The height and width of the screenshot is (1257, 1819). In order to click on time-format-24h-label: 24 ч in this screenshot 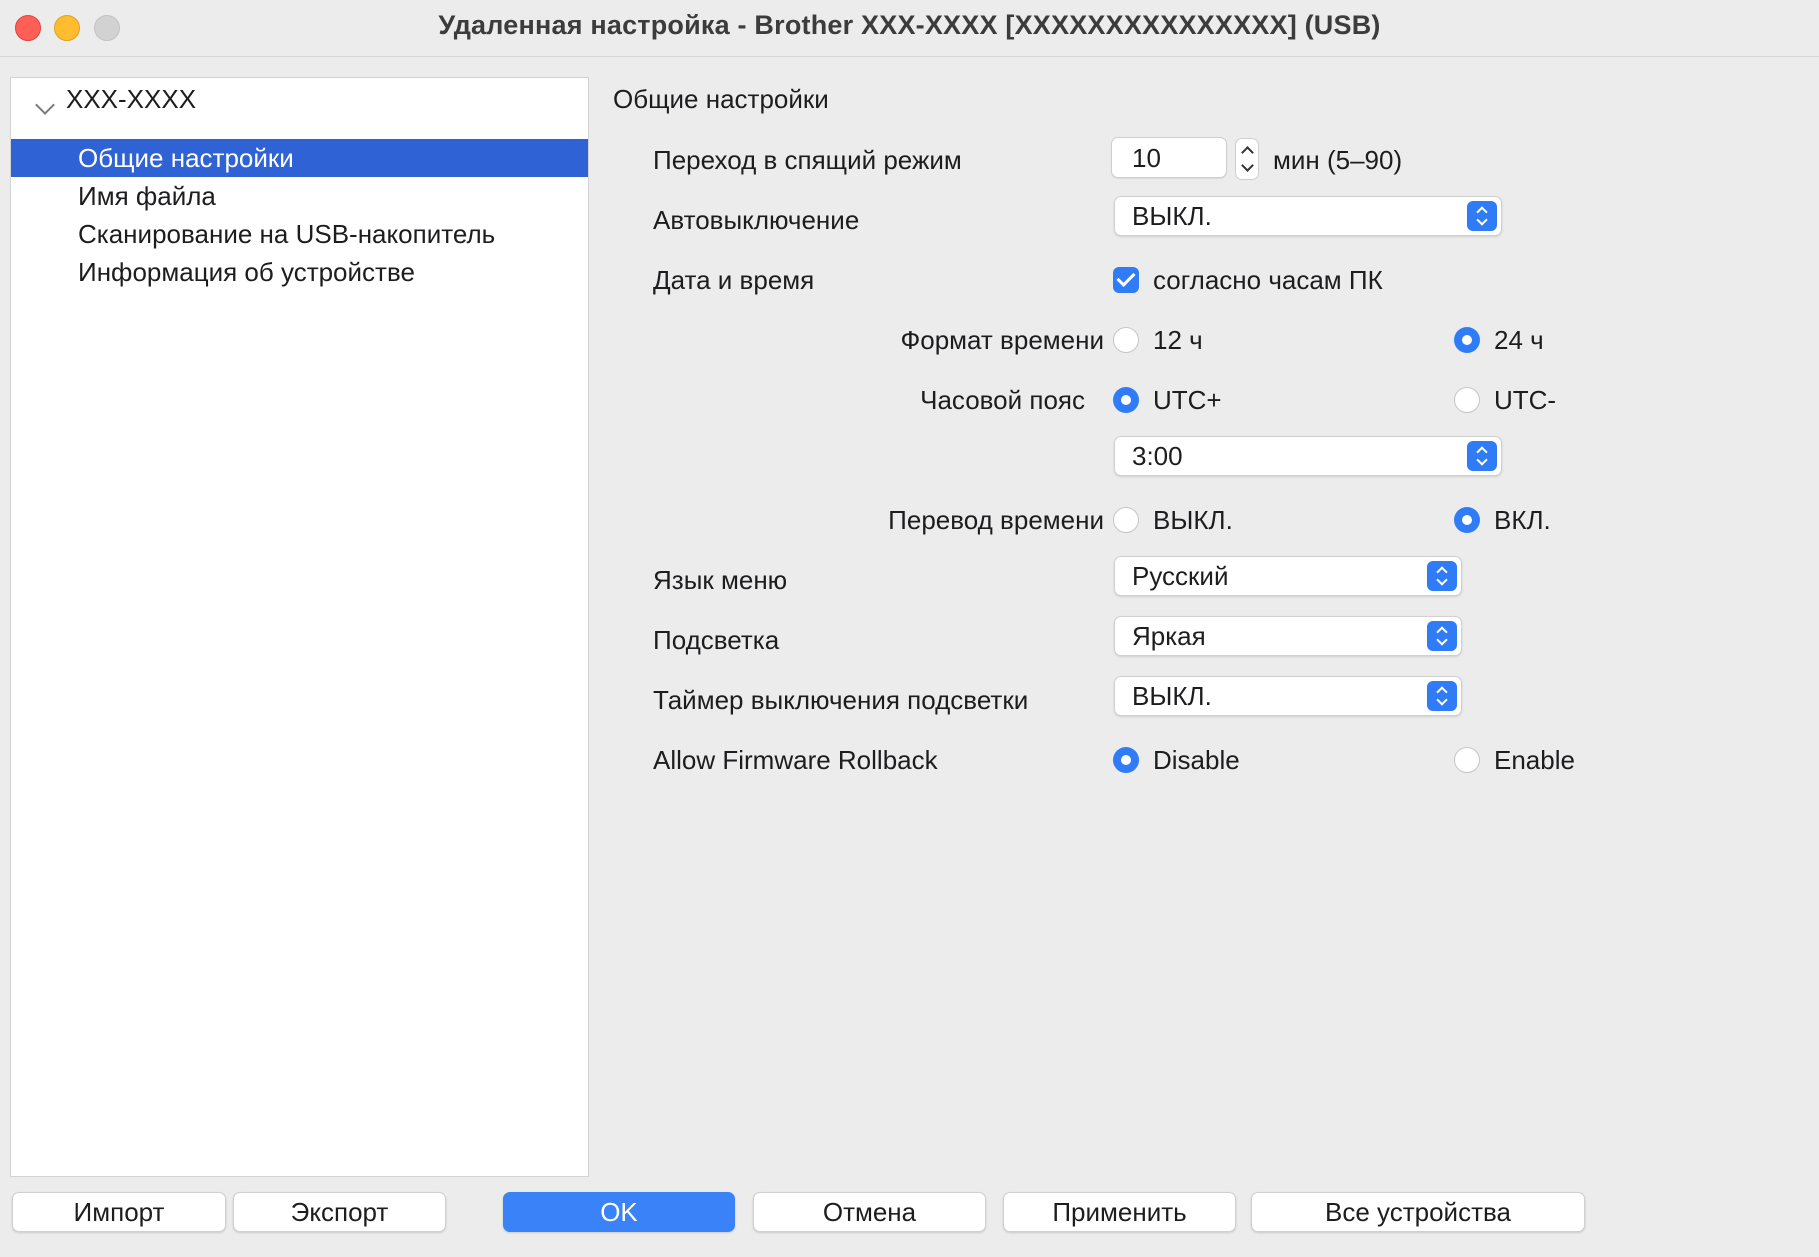, I will do `click(1519, 340)`.